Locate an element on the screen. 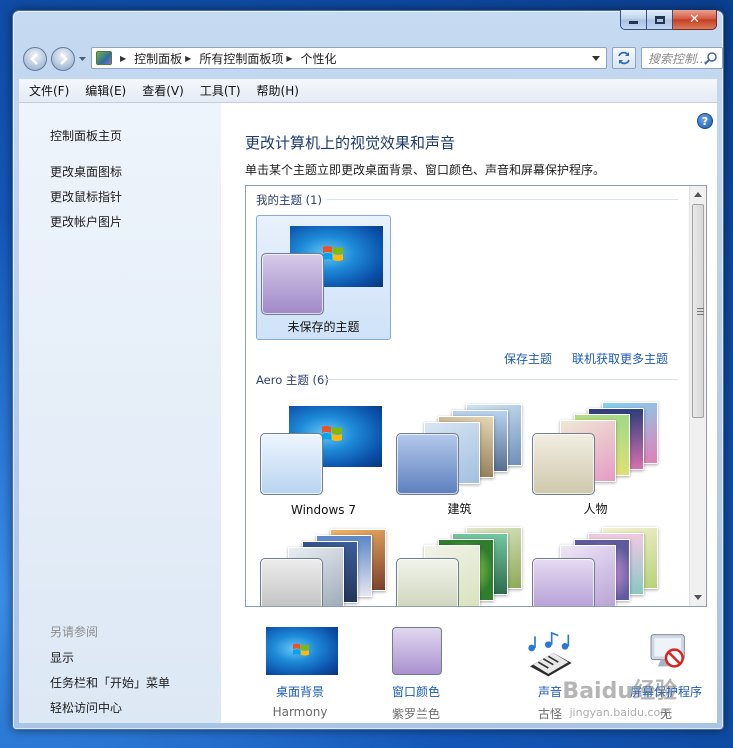 The width and height of the screenshot is (733, 748). address-dropdown-icon is located at coordinates (596, 58).